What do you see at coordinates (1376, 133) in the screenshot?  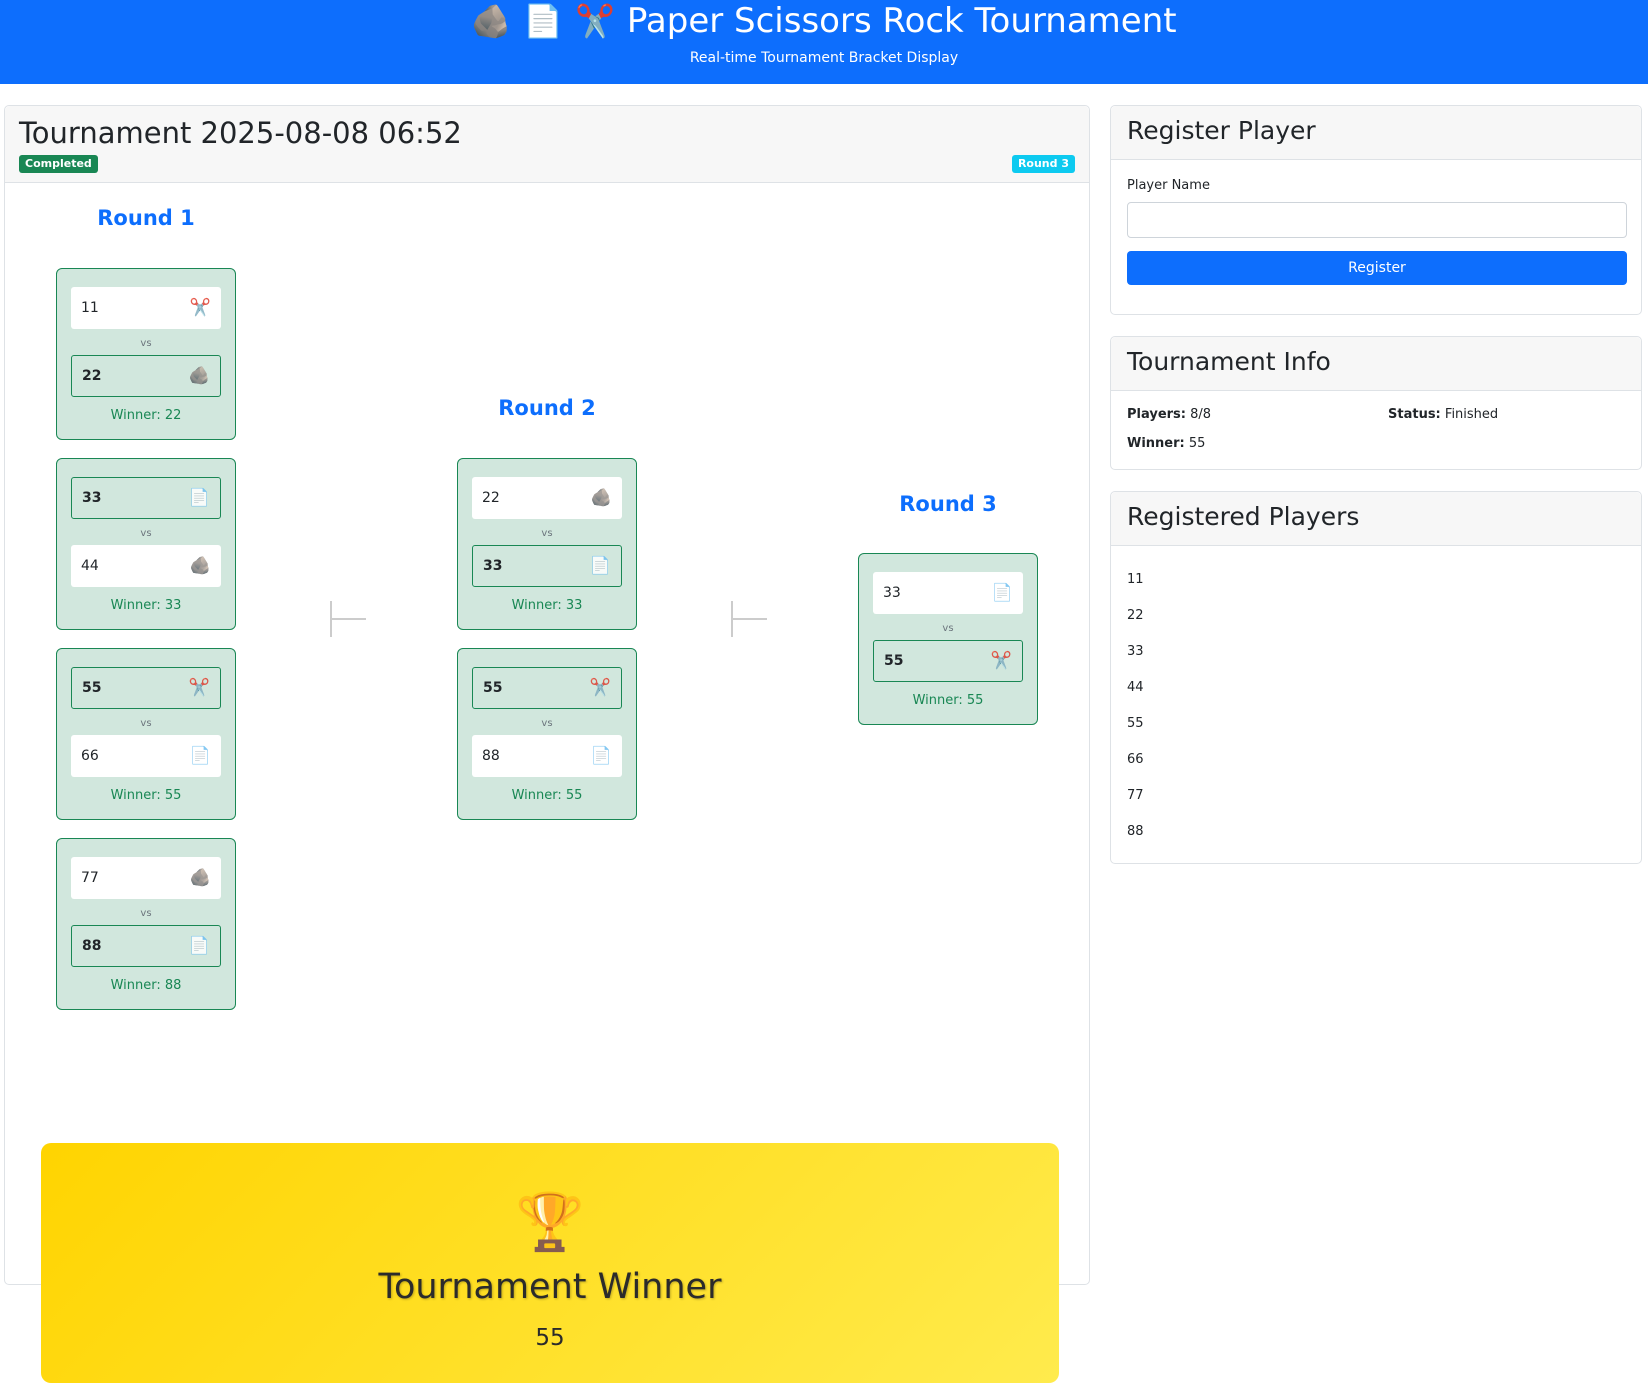 I see `register-card-header: Register Player` at bounding box center [1376, 133].